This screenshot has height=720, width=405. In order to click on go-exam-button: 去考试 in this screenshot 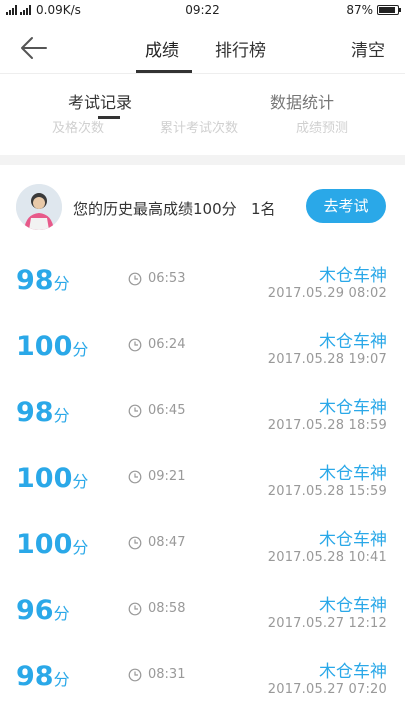, I will do `click(346, 206)`.